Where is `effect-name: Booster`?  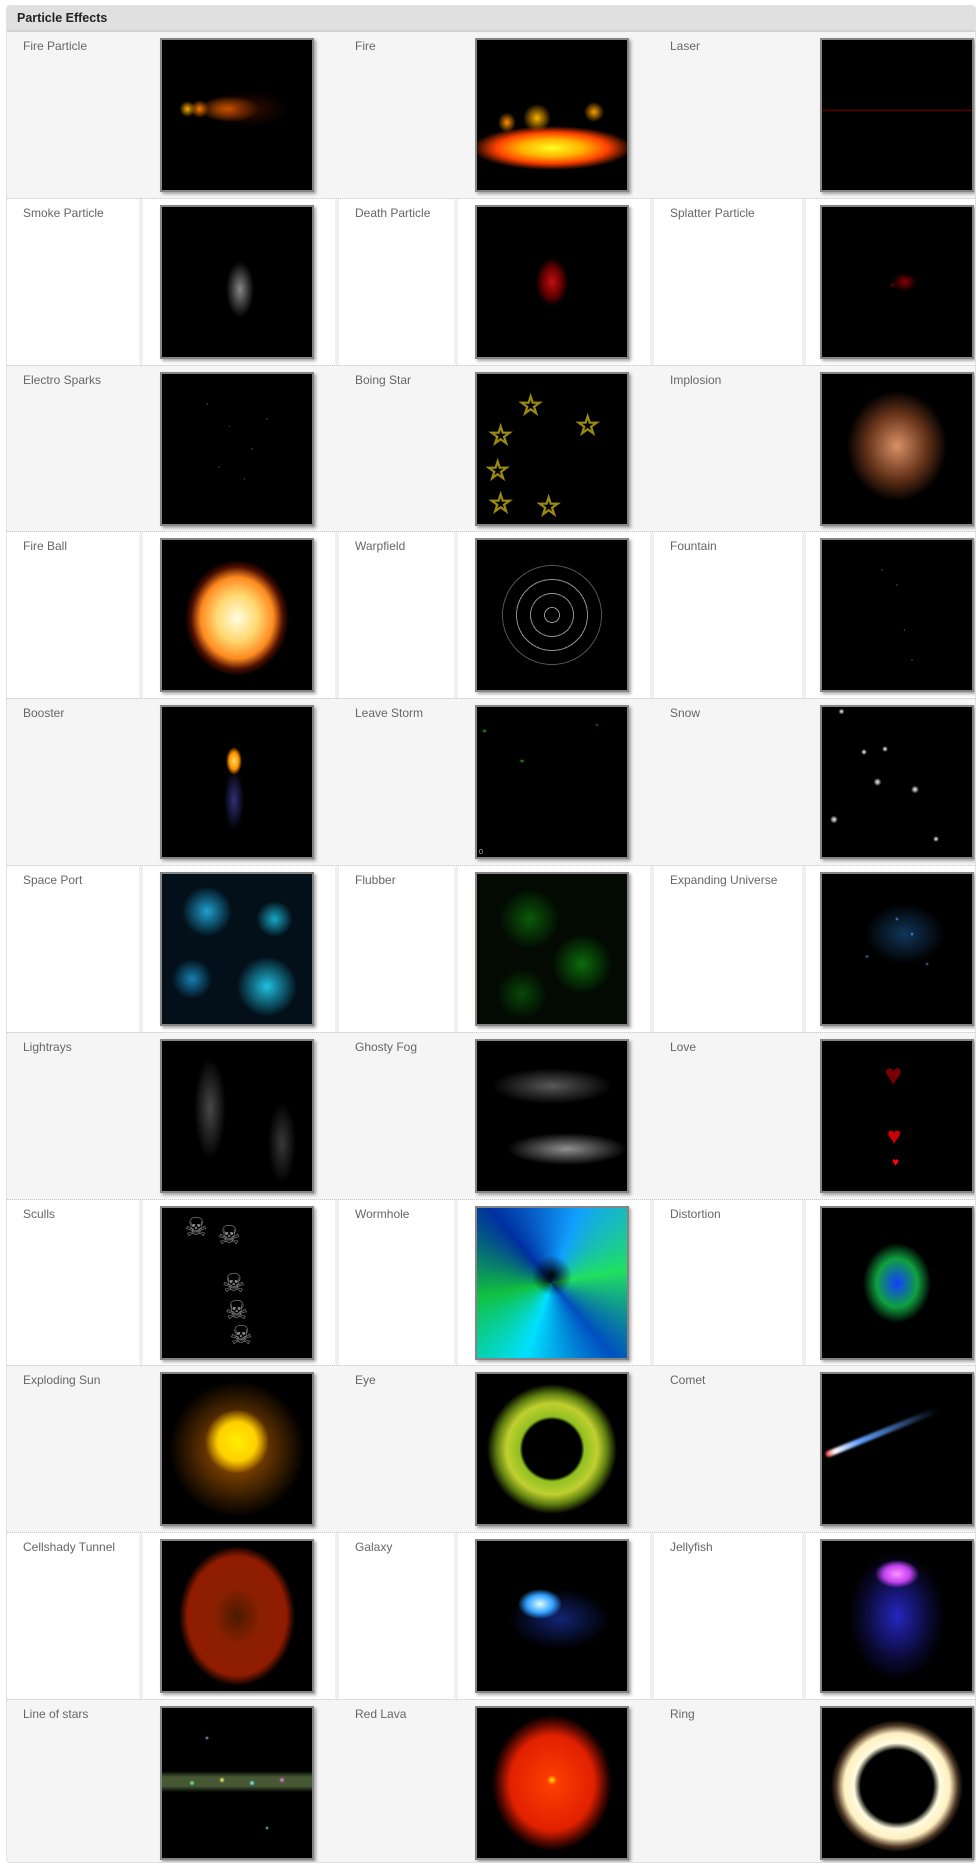 effect-name: Booster is located at coordinates (44, 713).